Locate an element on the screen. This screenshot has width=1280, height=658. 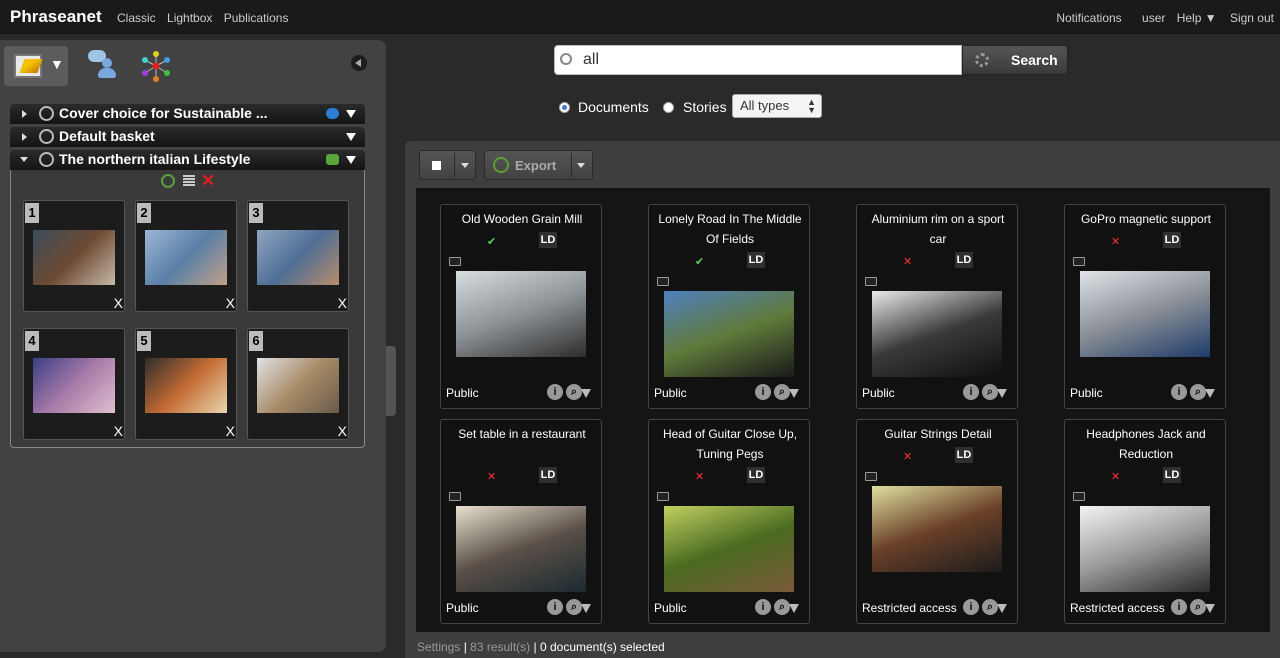
users-chat-tool-button is located at coordinates (104, 66).